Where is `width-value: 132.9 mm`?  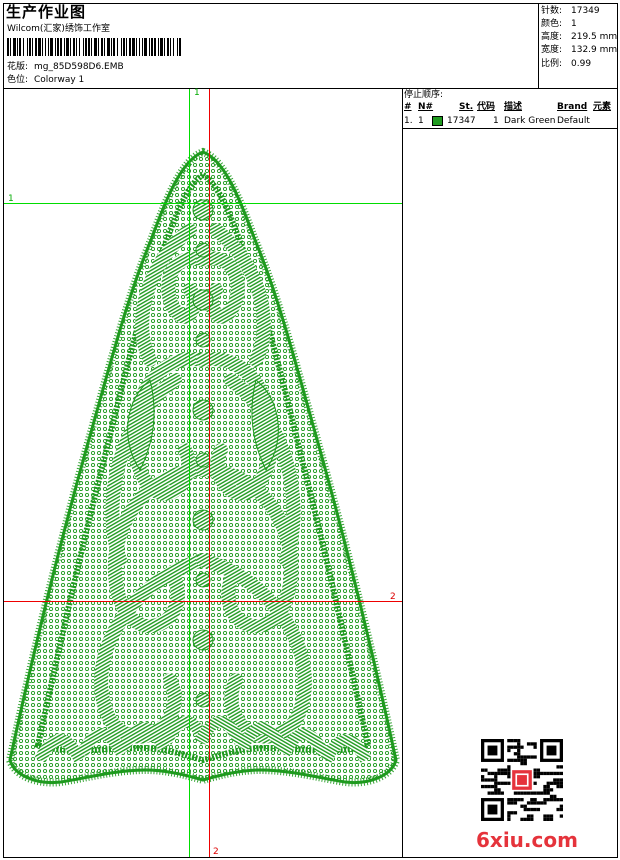
width-value: 132.9 mm is located at coordinates (594, 50).